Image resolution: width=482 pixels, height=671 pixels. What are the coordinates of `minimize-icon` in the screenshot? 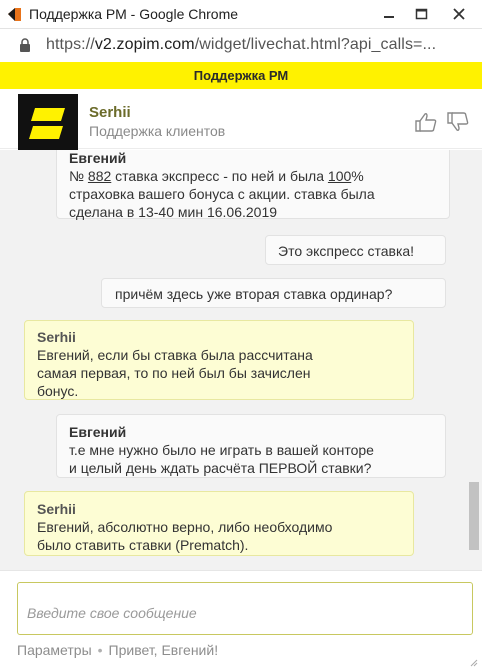 It's located at (389, 17).